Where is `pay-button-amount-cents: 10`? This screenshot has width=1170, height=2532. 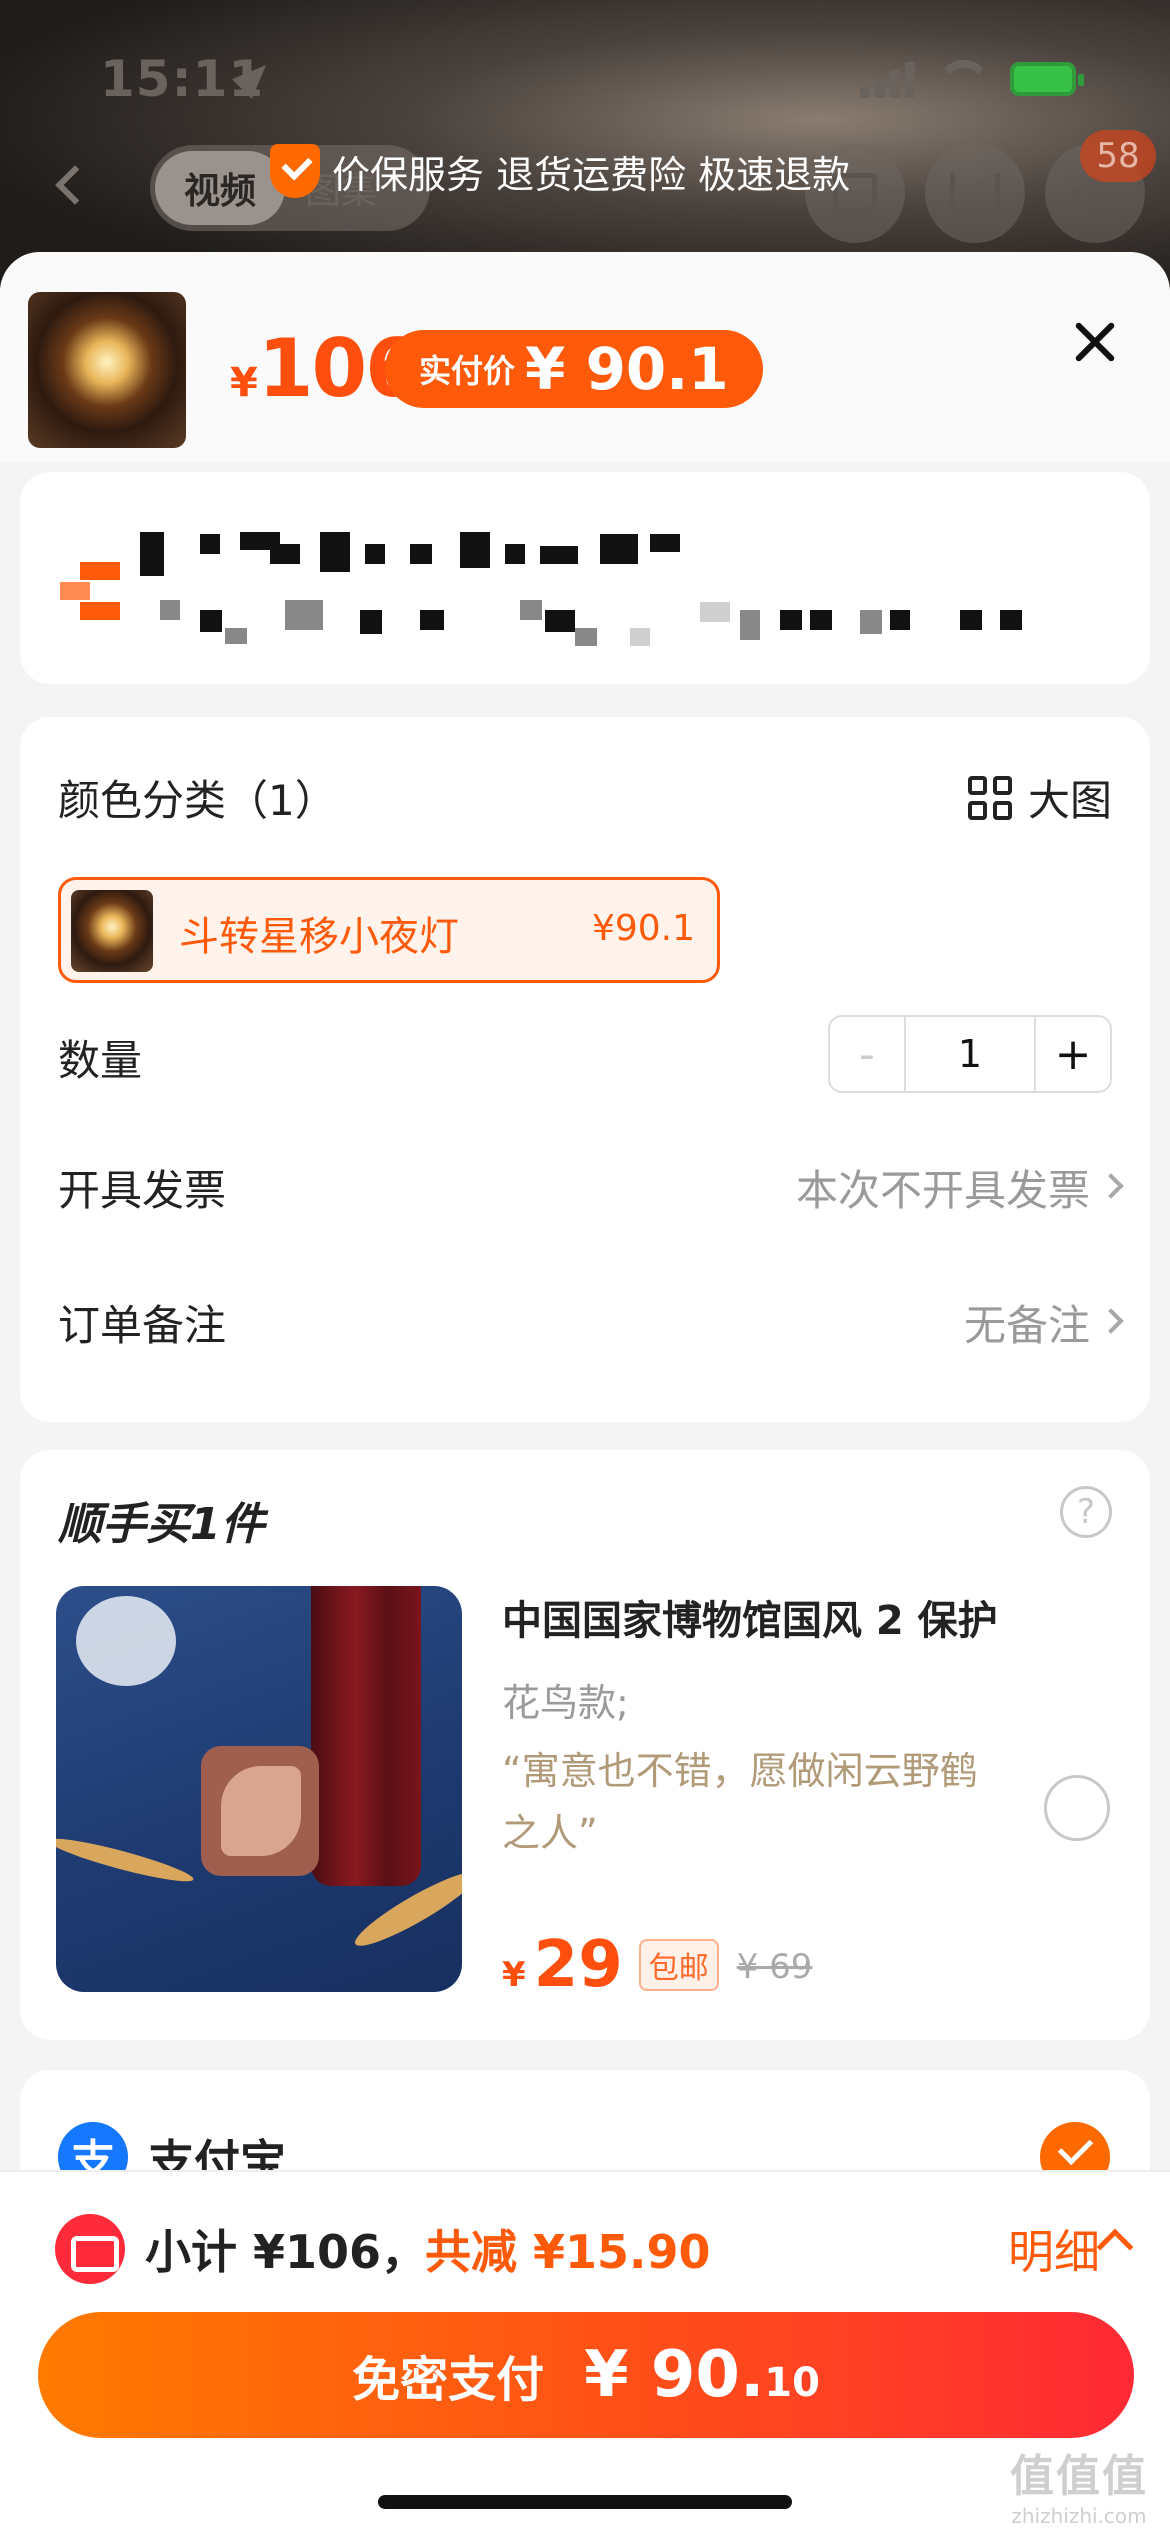
pay-button-amount-cents: 10 is located at coordinates (792, 2383).